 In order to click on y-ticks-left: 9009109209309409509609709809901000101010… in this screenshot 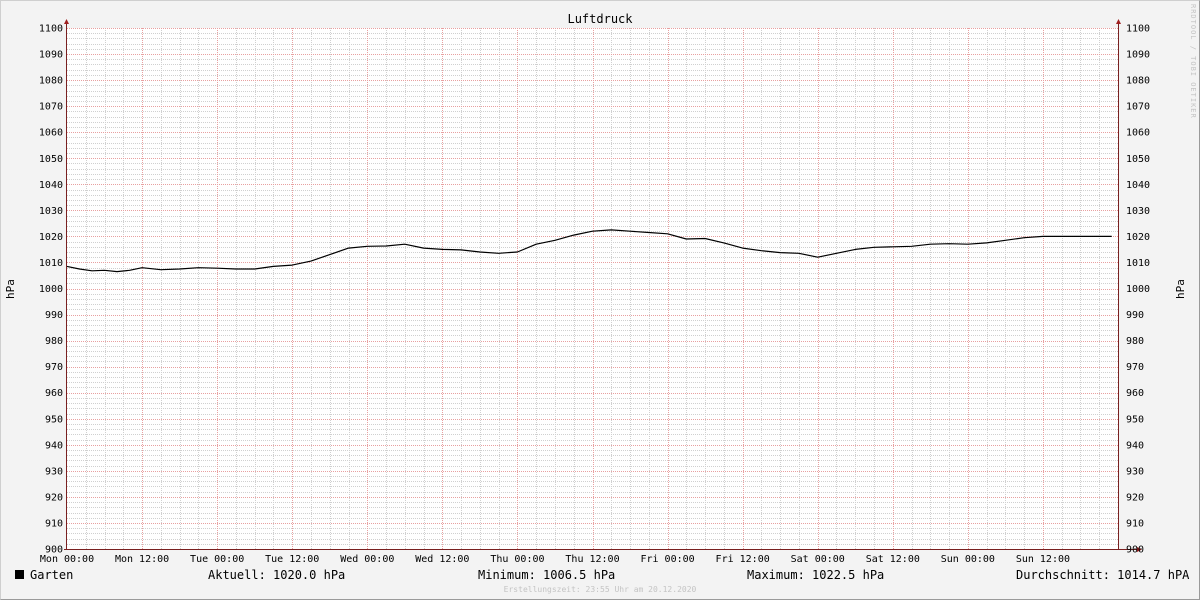, I will do `click(51, 290)`.